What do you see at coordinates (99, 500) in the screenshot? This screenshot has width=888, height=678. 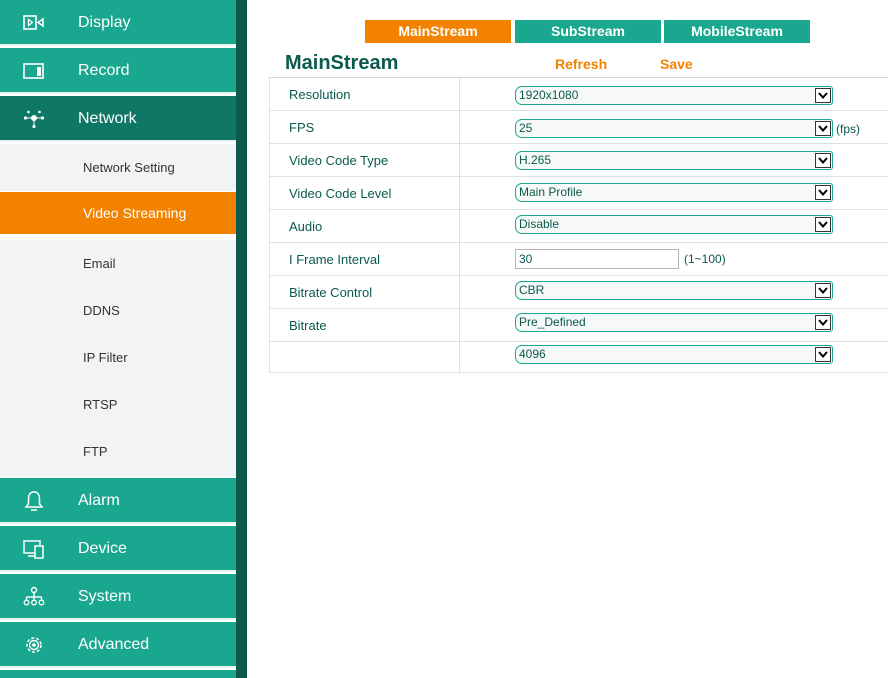 I see `sidebar-item-label: Alarm` at bounding box center [99, 500].